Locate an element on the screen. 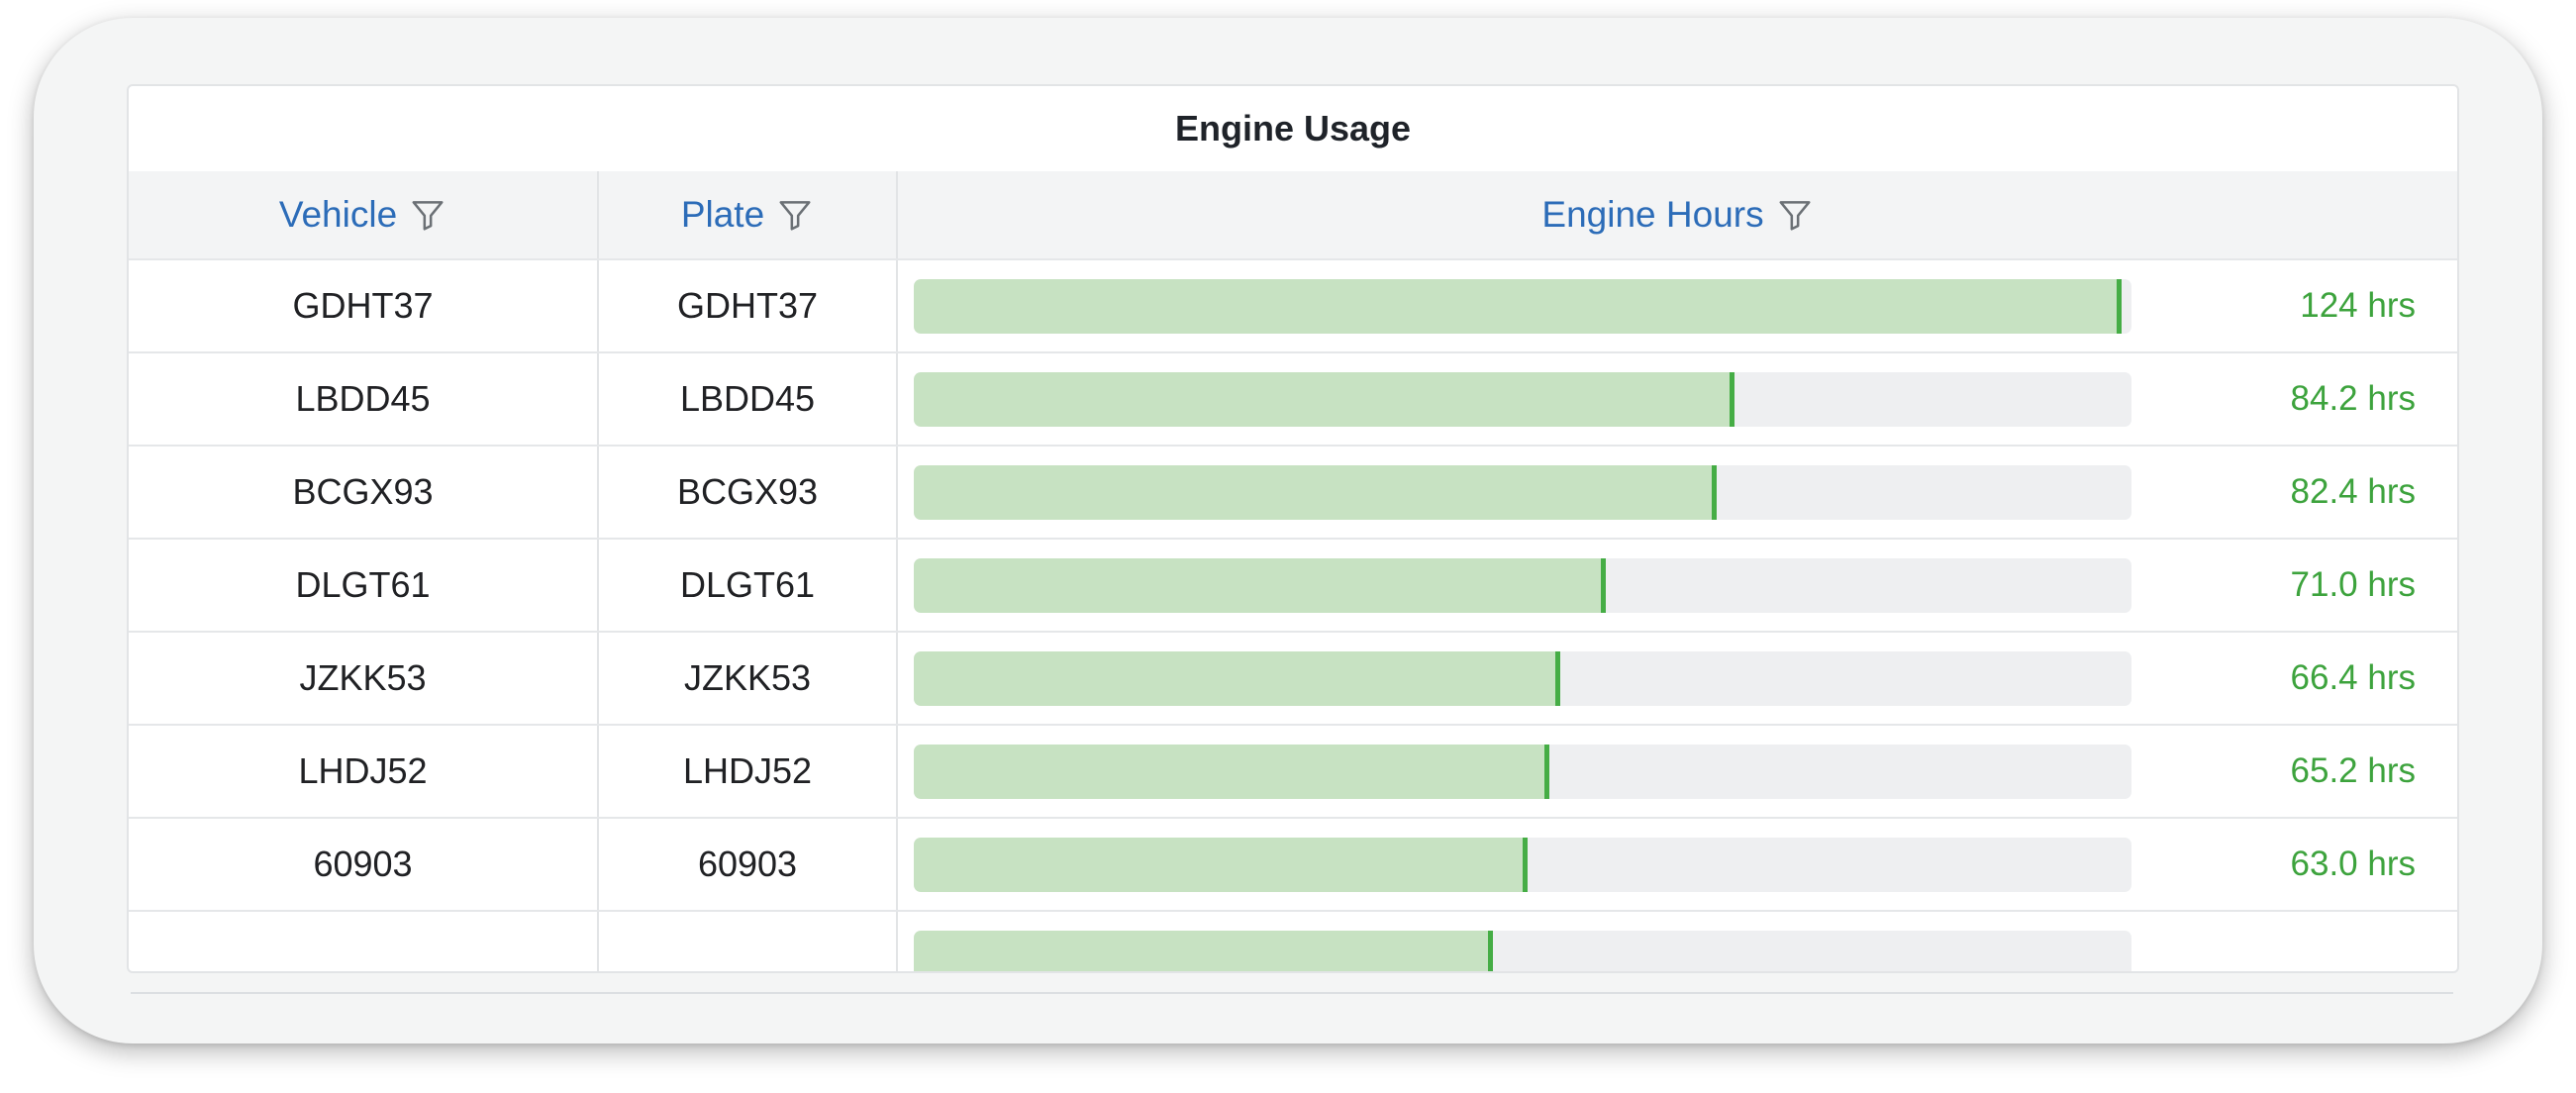 The width and height of the screenshot is (2576, 1093). cell-plate: JZKK53 is located at coordinates (748, 678).